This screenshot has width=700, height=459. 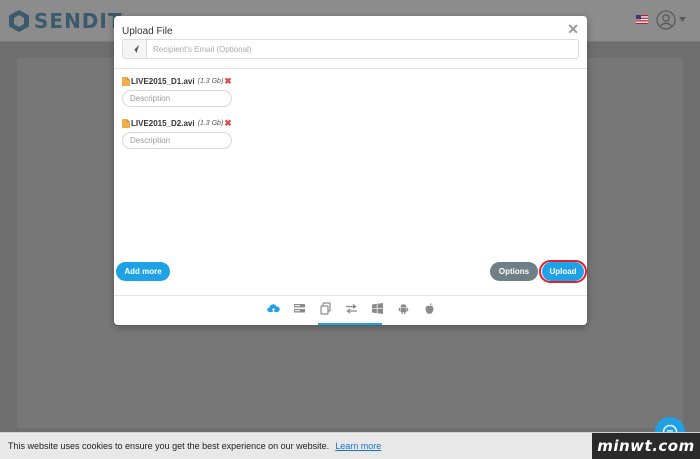 What do you see at coordinates (147, 31) in the screenshot?
I see `modal-title: Upload File` at bounding box center [147, 31].